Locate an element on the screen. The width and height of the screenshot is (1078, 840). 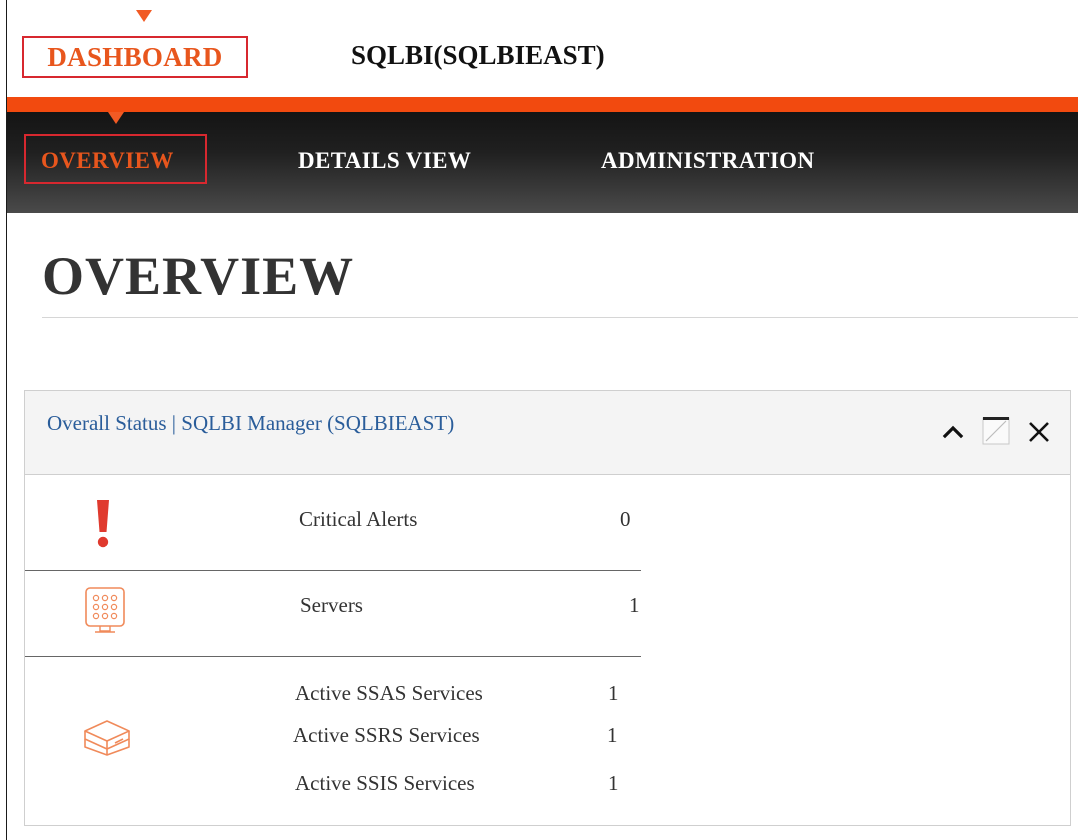
servers-value: 1 is located at coordinates (634, 605).